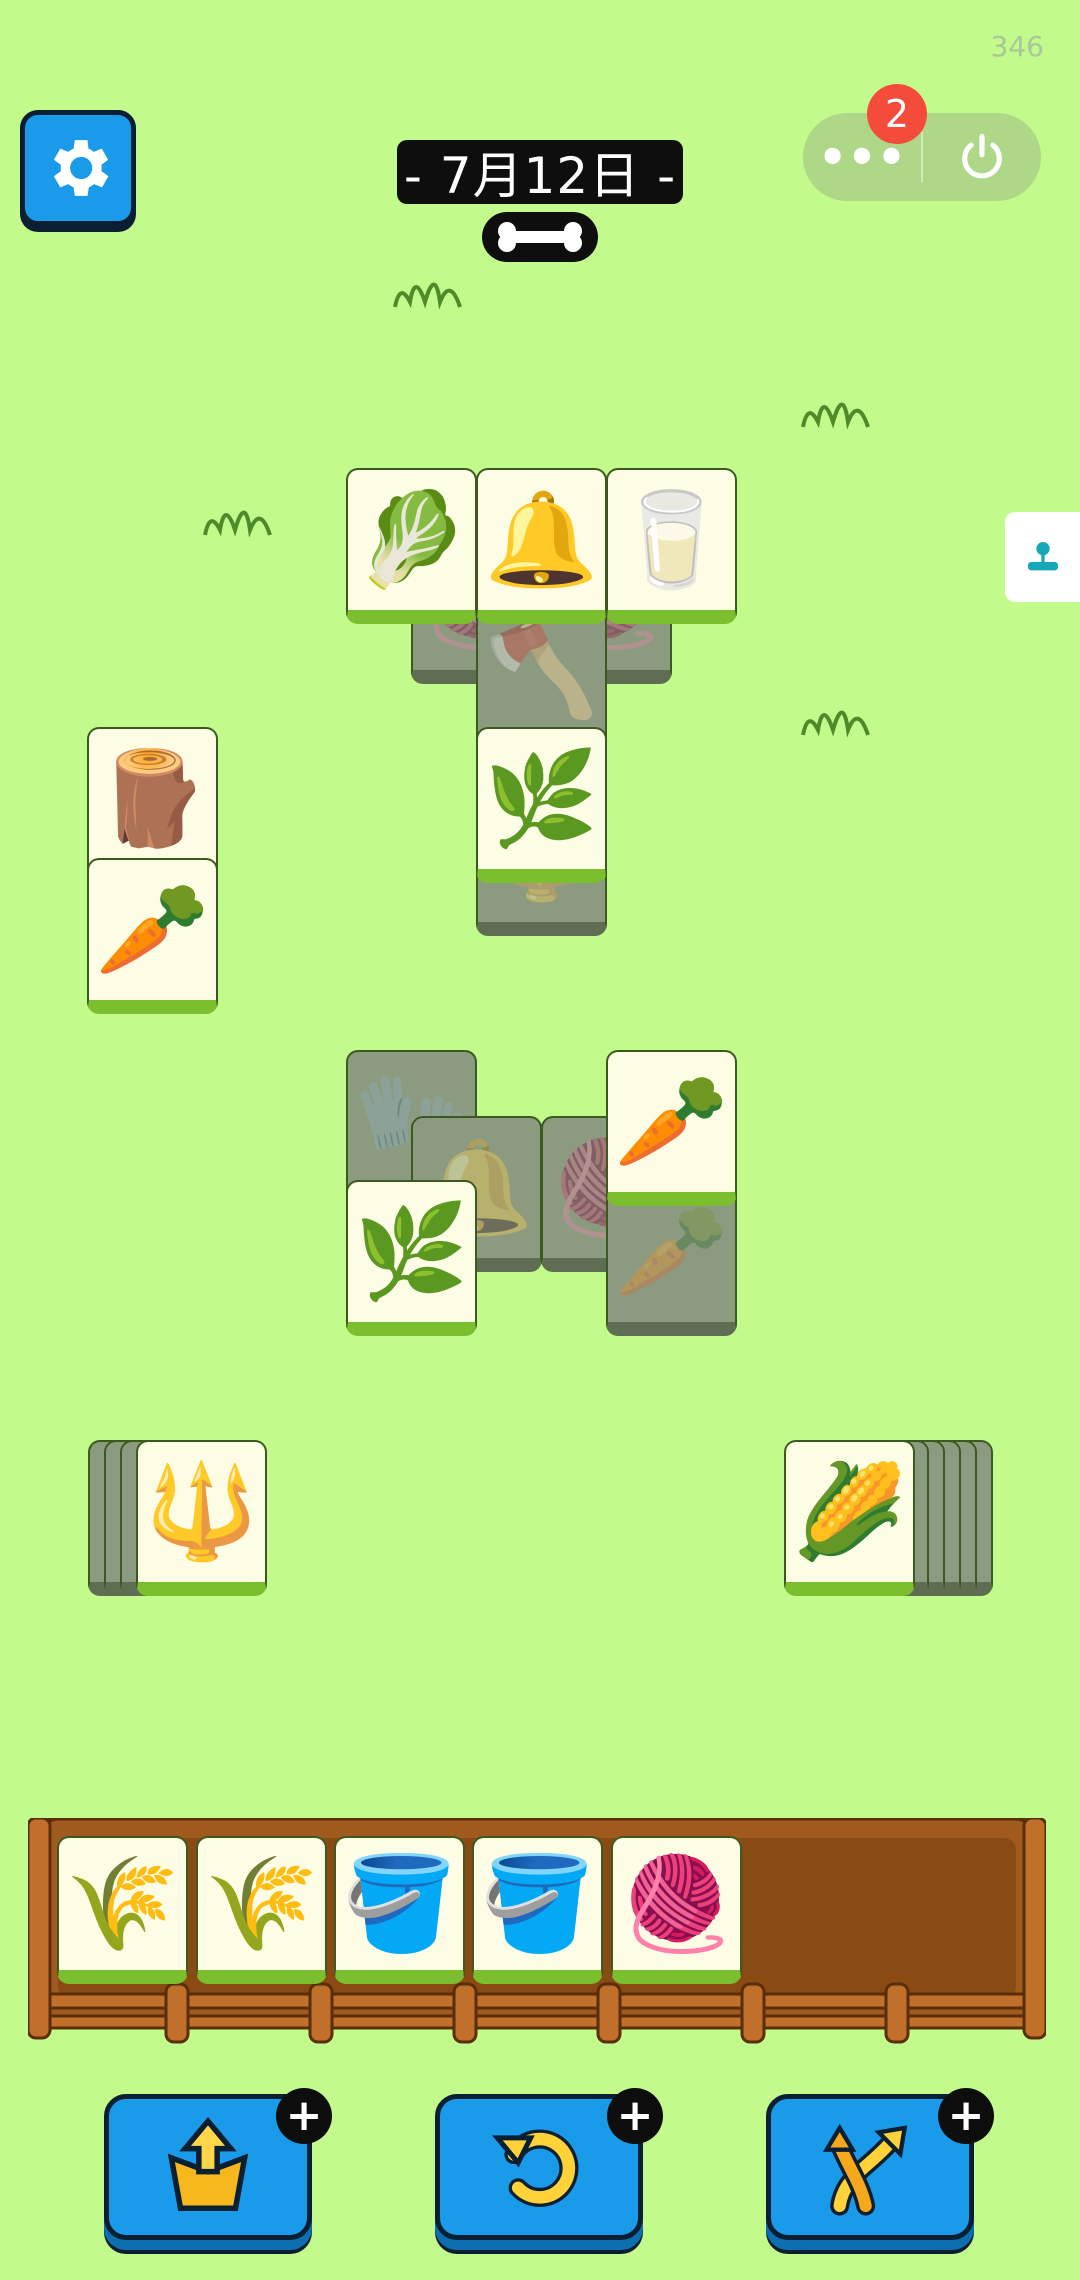 The width and height of the screenshot is (1080, 2280). I want to click on bone-badge, so click(540, 237).